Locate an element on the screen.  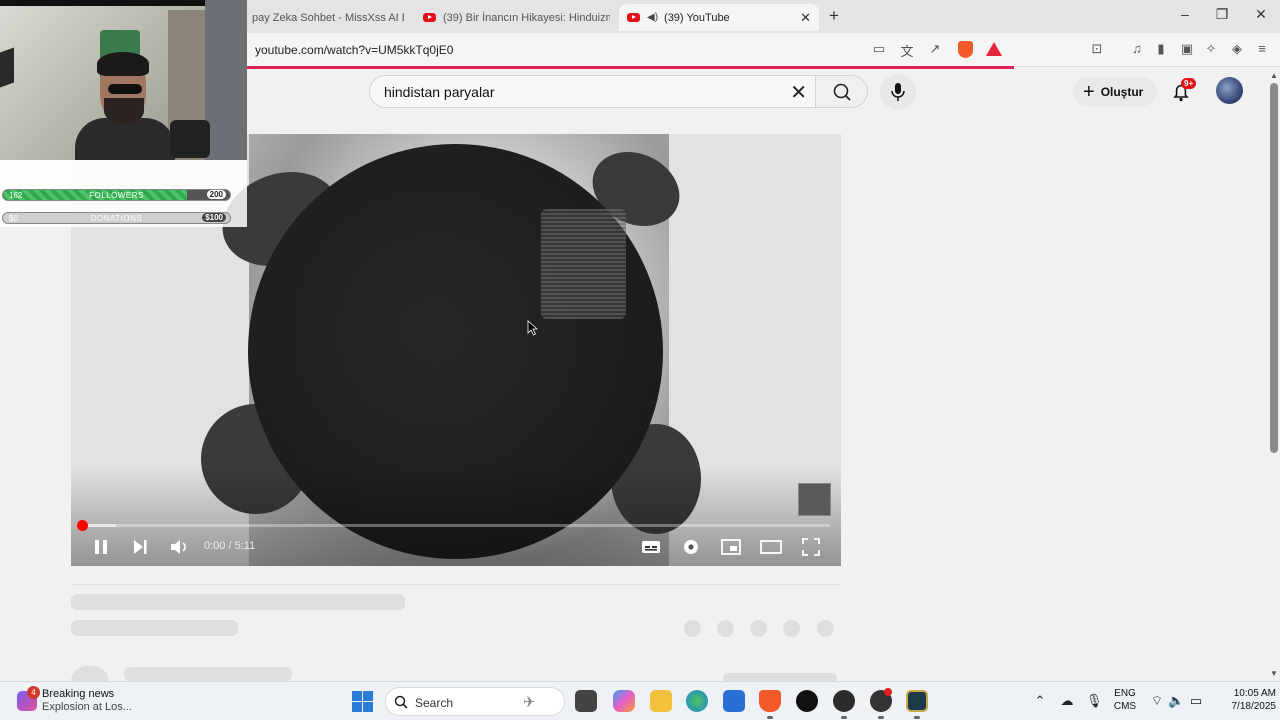
speaker-icon: ◀) is located at coordinates (652, 17).